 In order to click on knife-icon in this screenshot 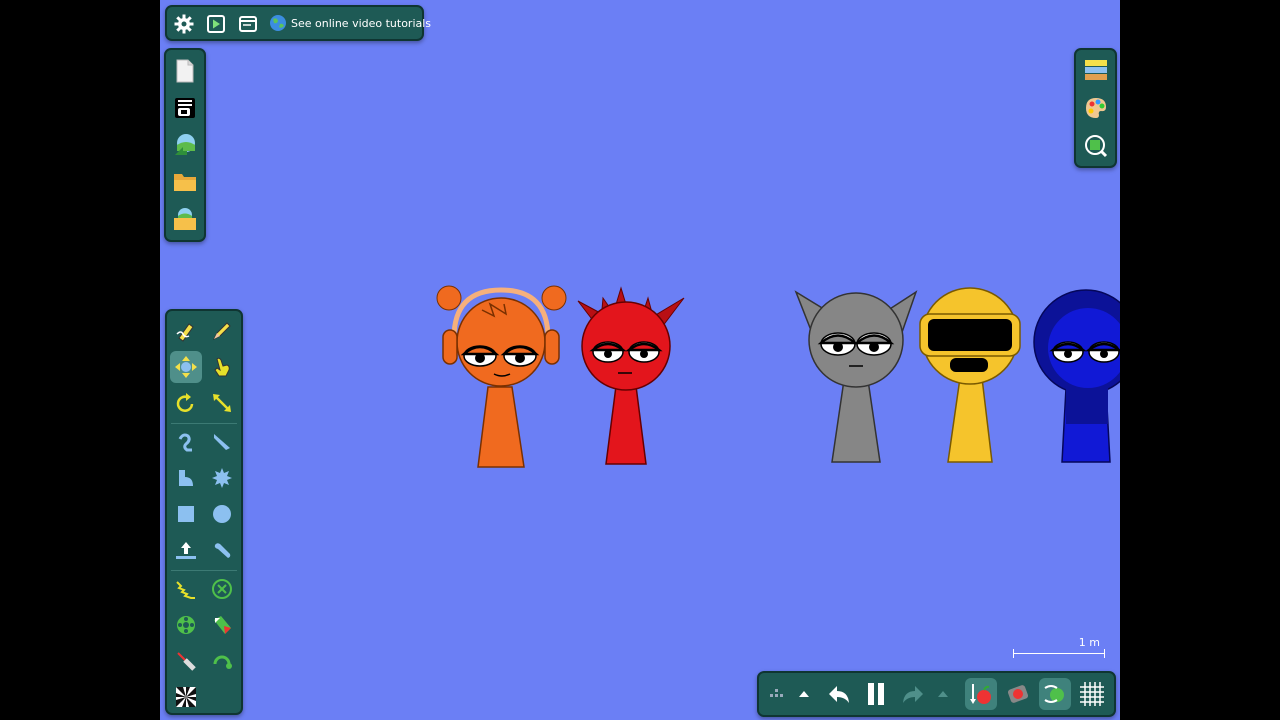, I will do `click(222, 442)`.